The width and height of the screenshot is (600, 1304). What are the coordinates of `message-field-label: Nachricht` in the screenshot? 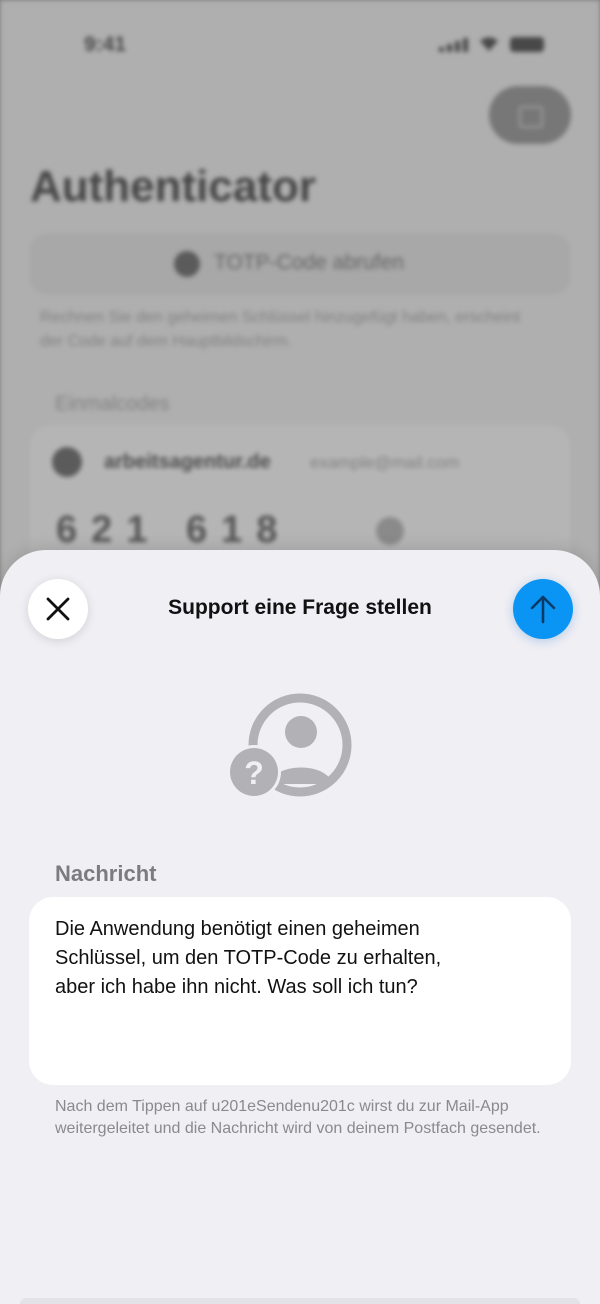 It's located at (106, 873).